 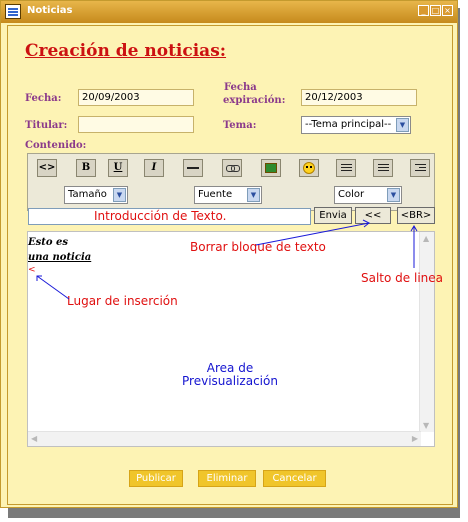 What do you see at coordinates (227, 478) in the screenshot?
I see `eliminar-button: Eliminar` at bounding box center [227, 478].